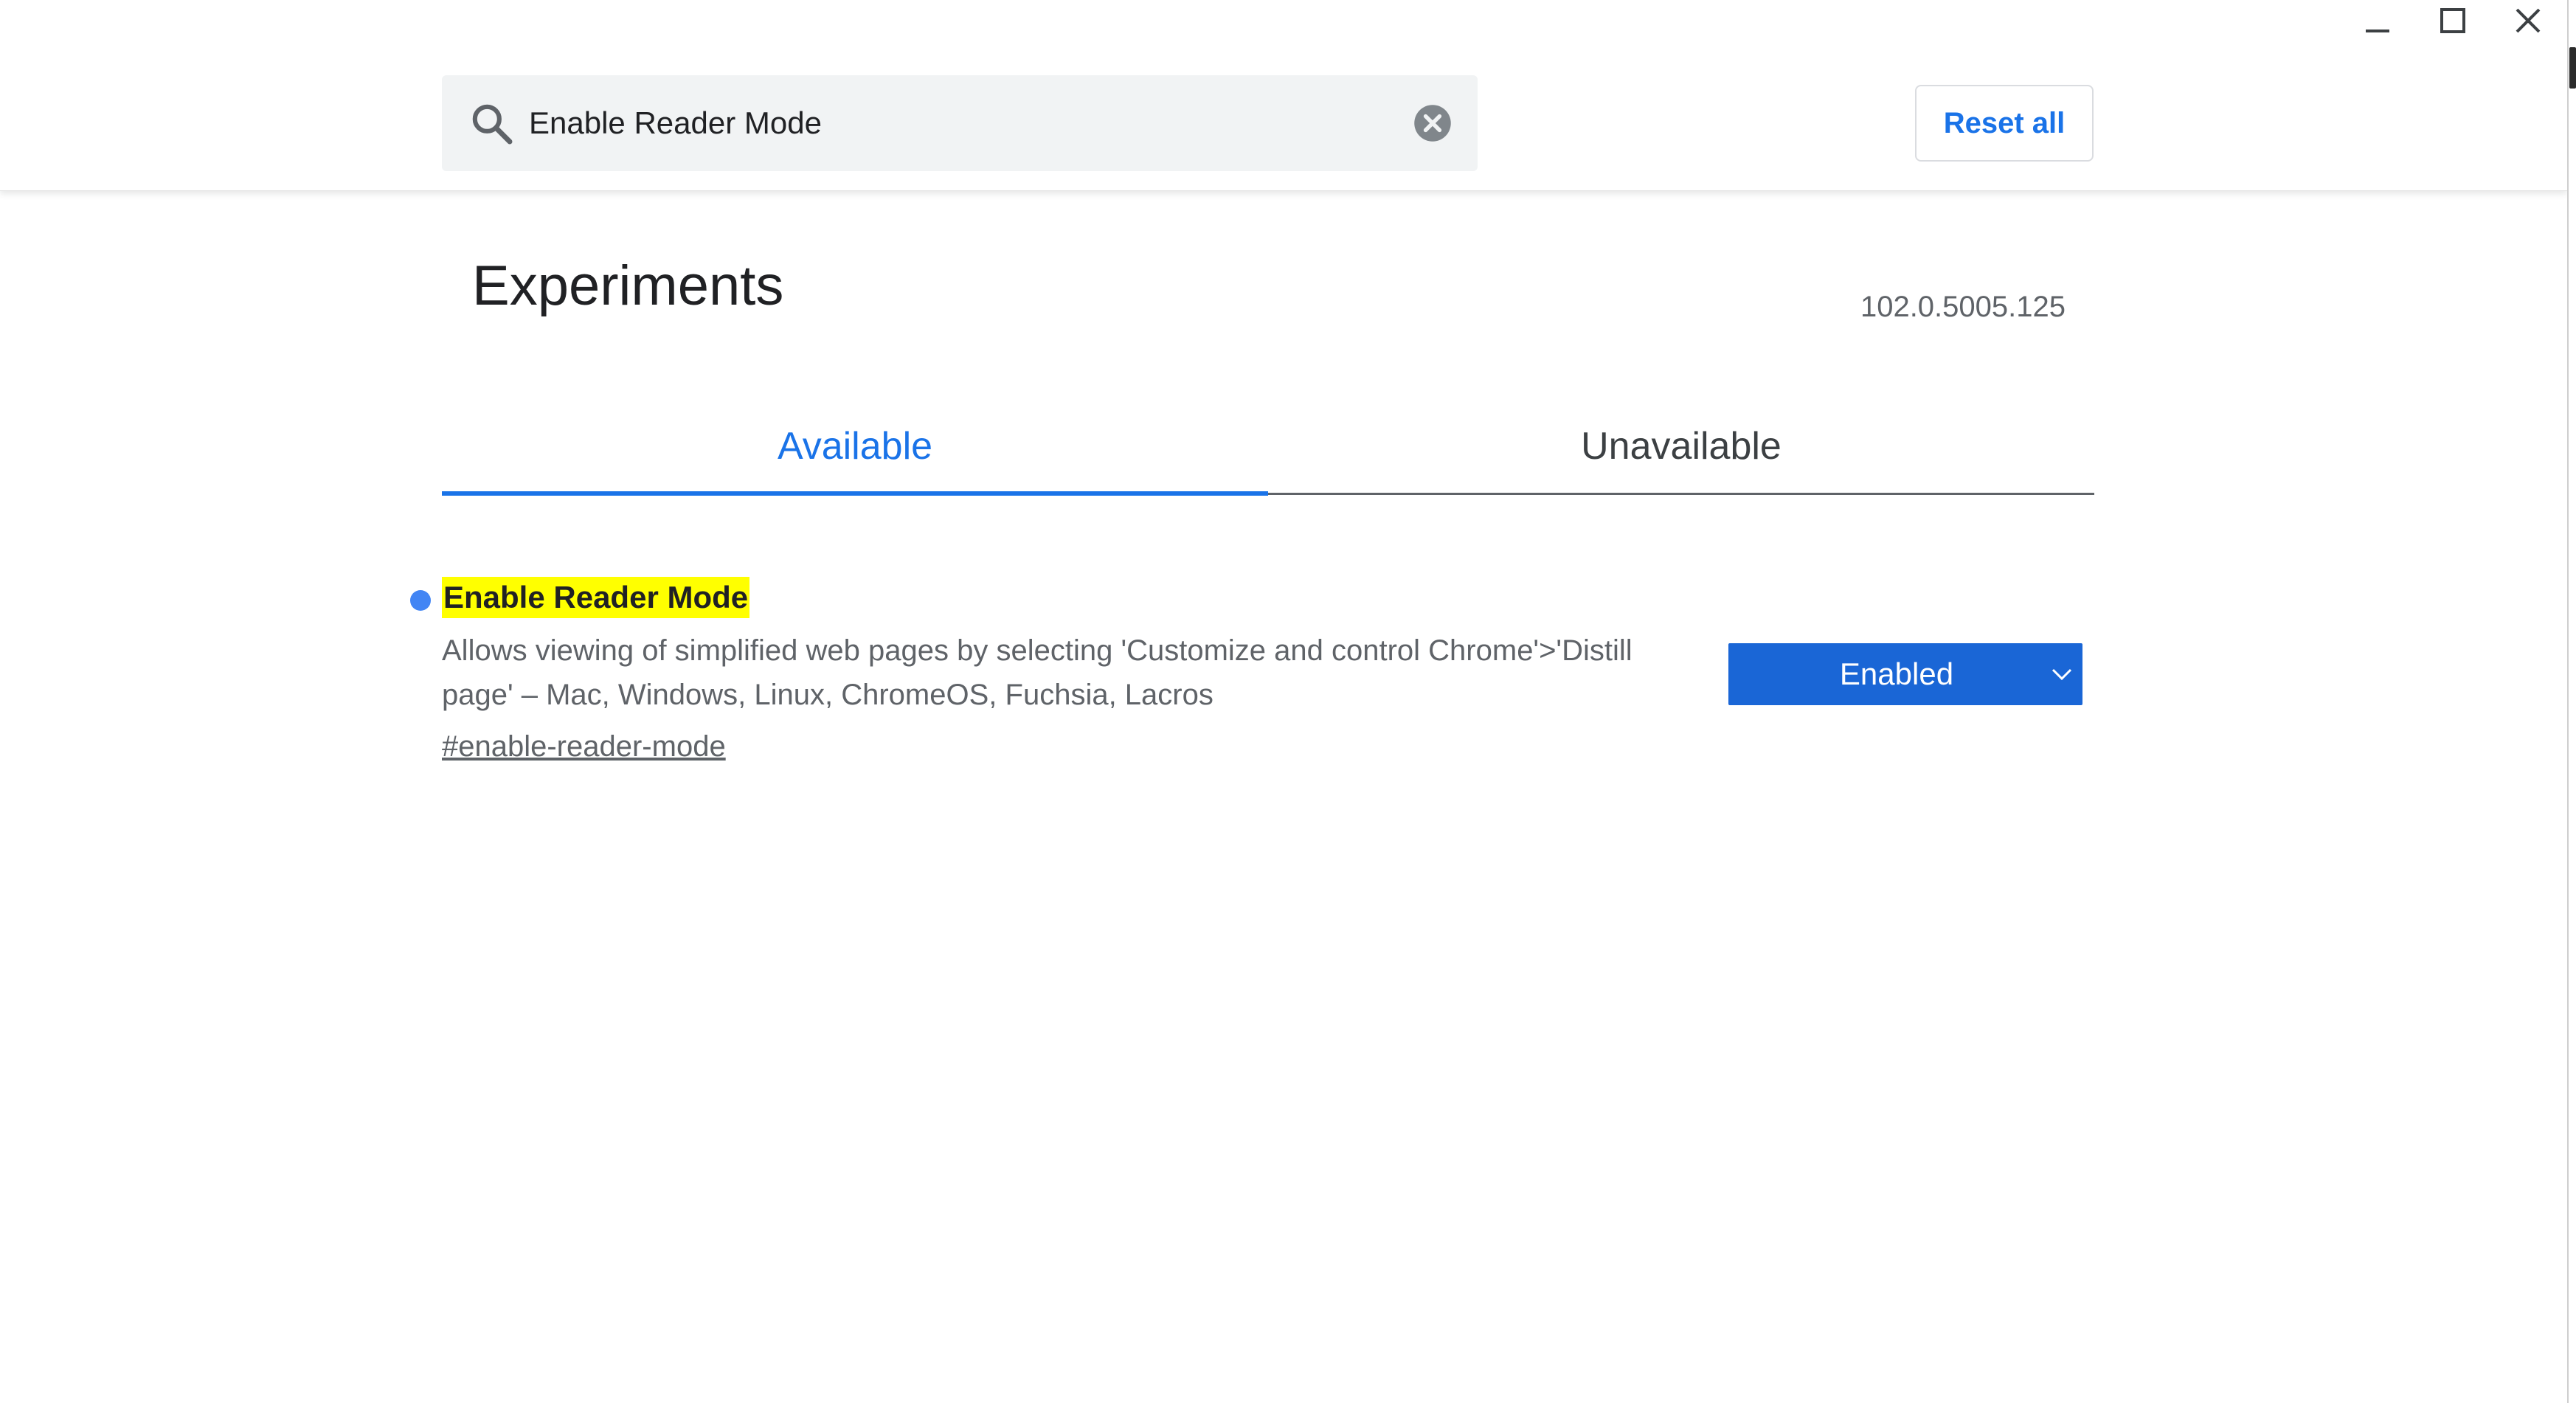 This screenshot has width=2576, height=1403. What do you see at coordinates (2453, 20) in the screenshot?
I see `maximize-icon` at bounding box center [2453, 20].